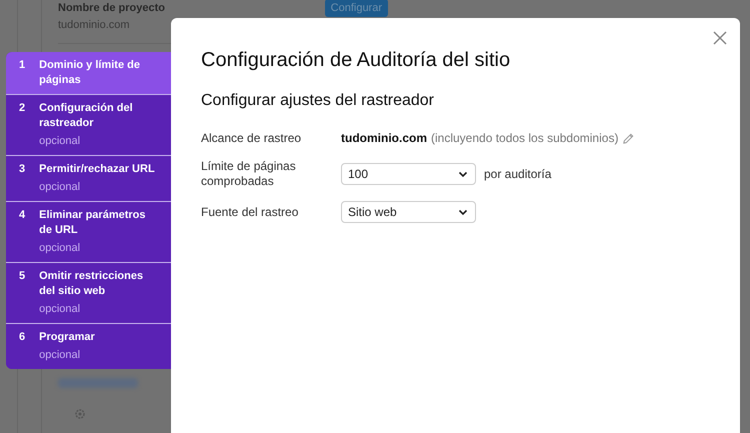 Image resolution: width=750 pixels, height=433 pixels. Describe the element at coordinates (86, 116) in the screenshot. I see `step-title: Configuración del rastreador` at that location.